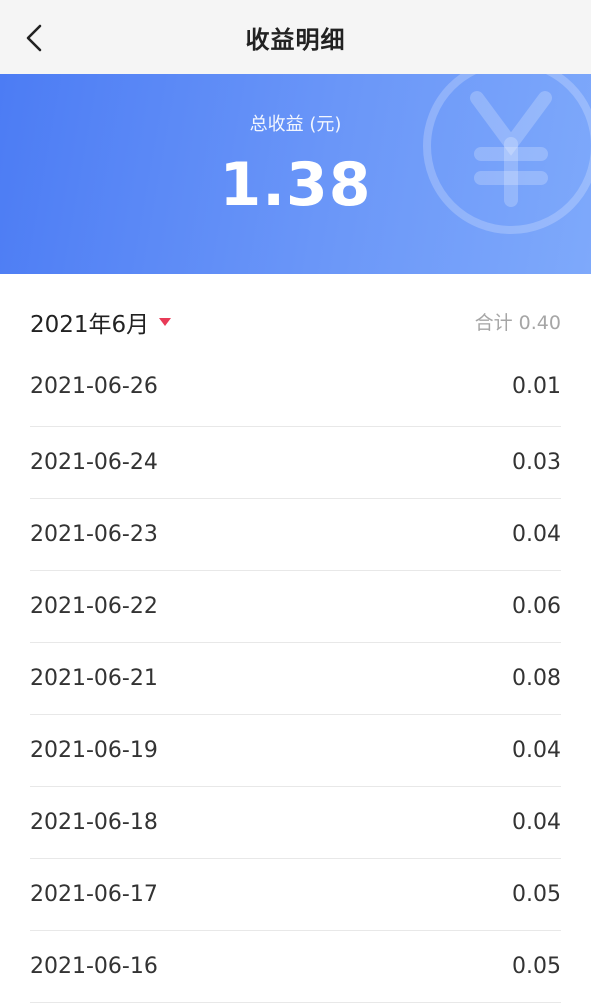 The height and width of the screenshot is (1003, 591). Describe the element at coordinates (94, 462) in the screenshot. I see `record-date: 2021-06-24` at that location.